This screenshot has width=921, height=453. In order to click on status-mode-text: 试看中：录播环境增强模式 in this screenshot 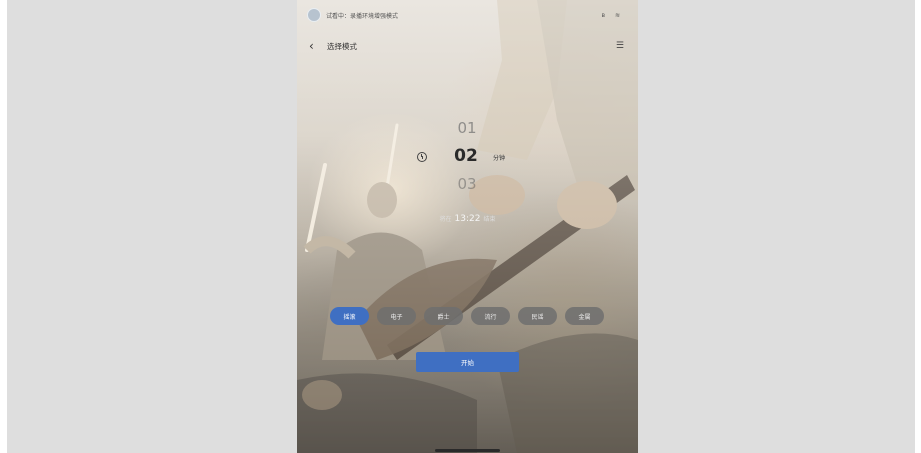, I will do `click(362, 16)`.